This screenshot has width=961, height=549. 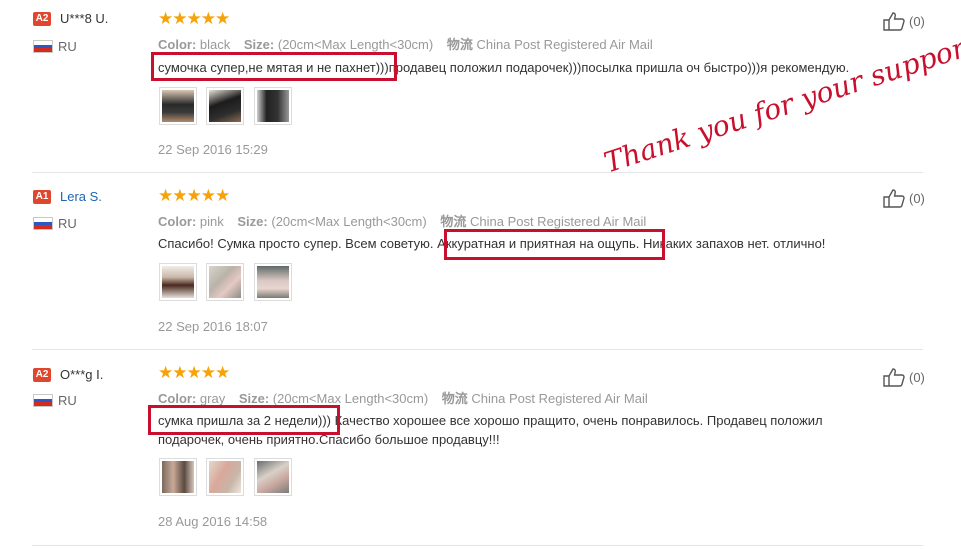 I want to click on reviewer-name-link: Lera S., so click(x=81, y=196).